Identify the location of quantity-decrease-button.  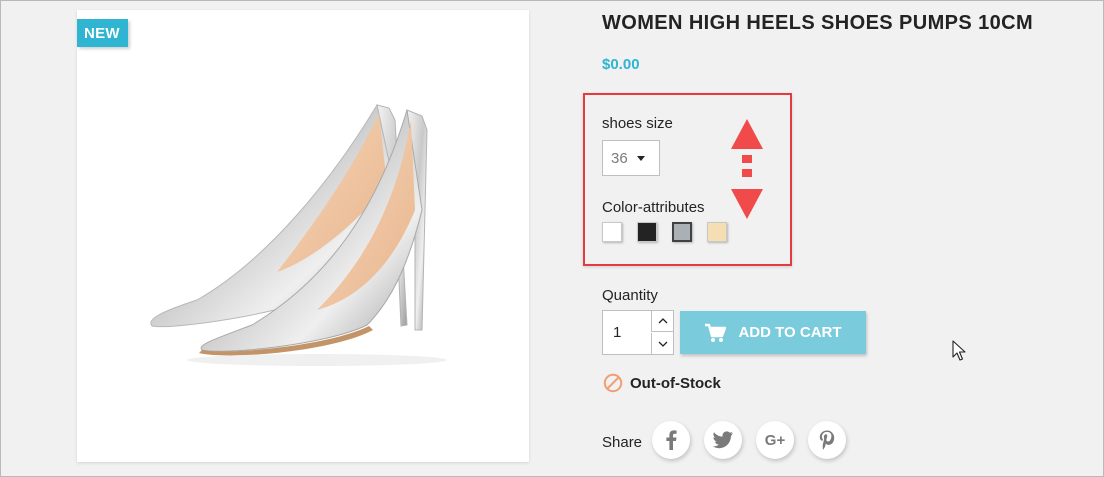
(662, 343).